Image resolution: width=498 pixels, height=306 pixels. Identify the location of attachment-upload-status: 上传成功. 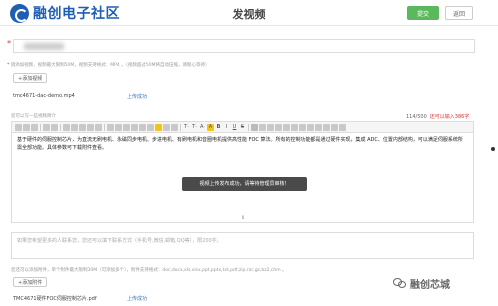
(137, 299).